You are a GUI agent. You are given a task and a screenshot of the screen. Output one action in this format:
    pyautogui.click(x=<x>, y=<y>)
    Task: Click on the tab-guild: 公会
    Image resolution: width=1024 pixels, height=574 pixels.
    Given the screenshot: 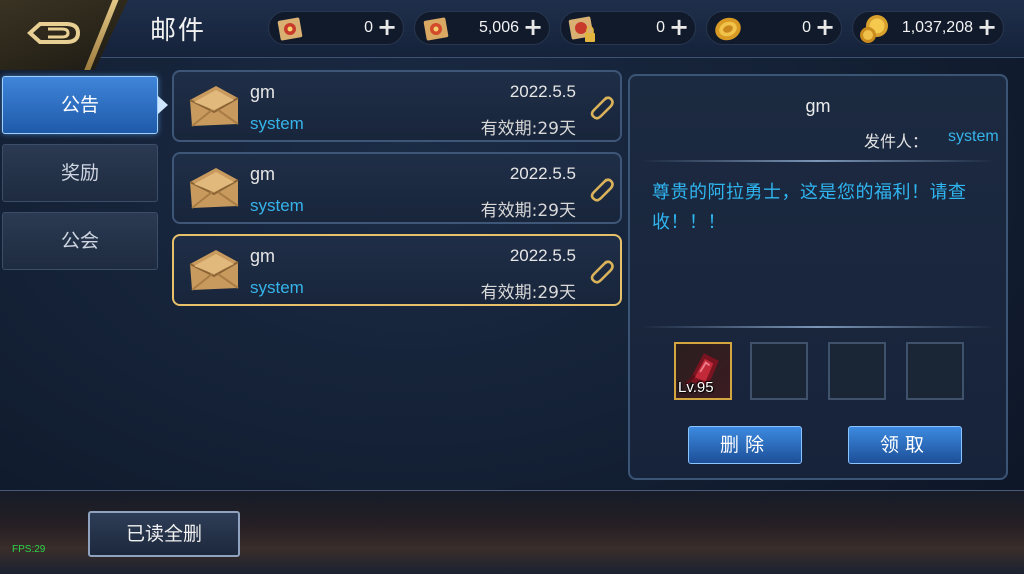 What is the action you would take?
    pyautogui.click(x=80, y=241)
    